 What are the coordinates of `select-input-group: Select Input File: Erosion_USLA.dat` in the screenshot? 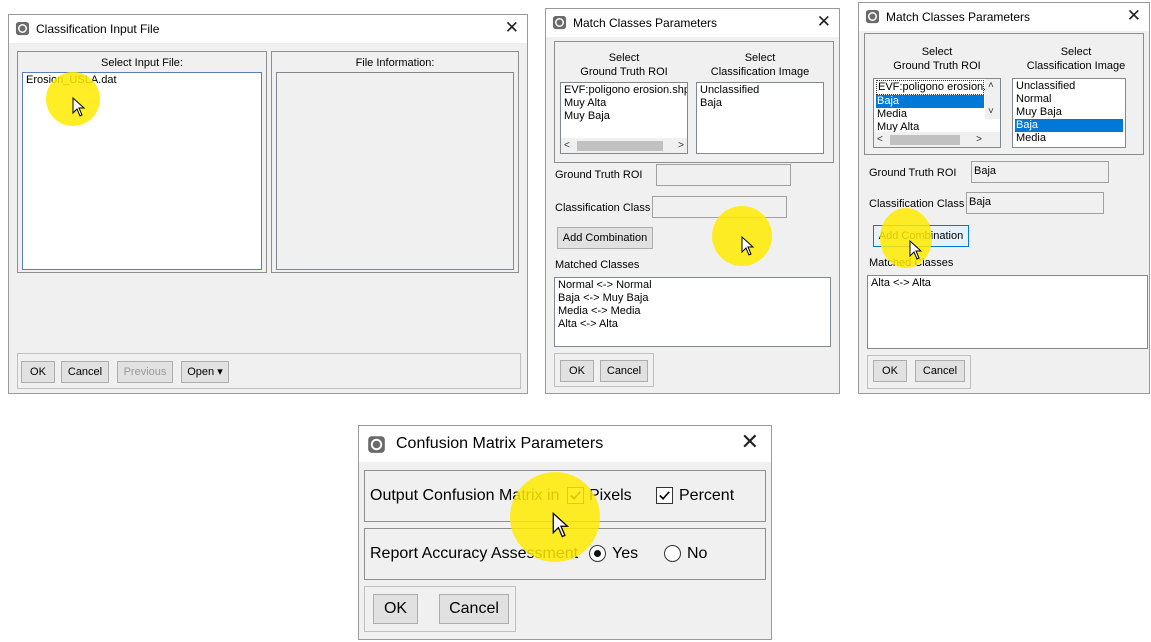 It's located at (142, 162).